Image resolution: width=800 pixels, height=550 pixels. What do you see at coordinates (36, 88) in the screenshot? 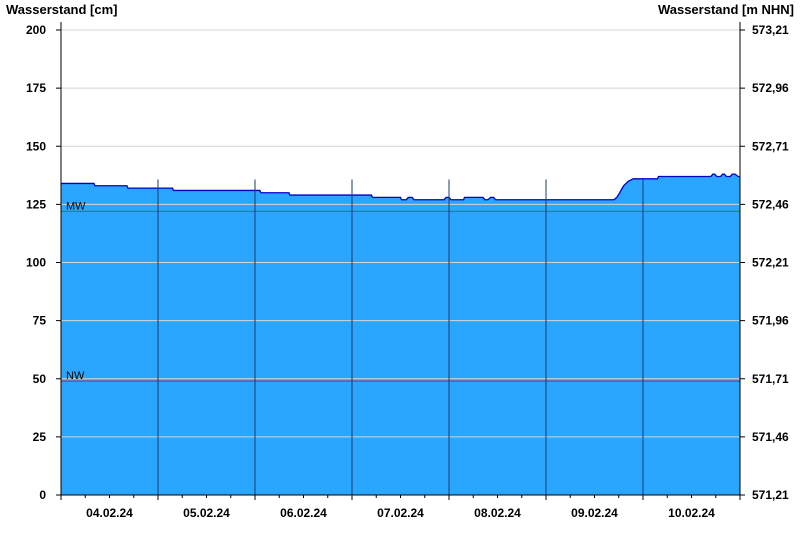
I see `left-tick-label: 175` at bounding box center [36, 88].